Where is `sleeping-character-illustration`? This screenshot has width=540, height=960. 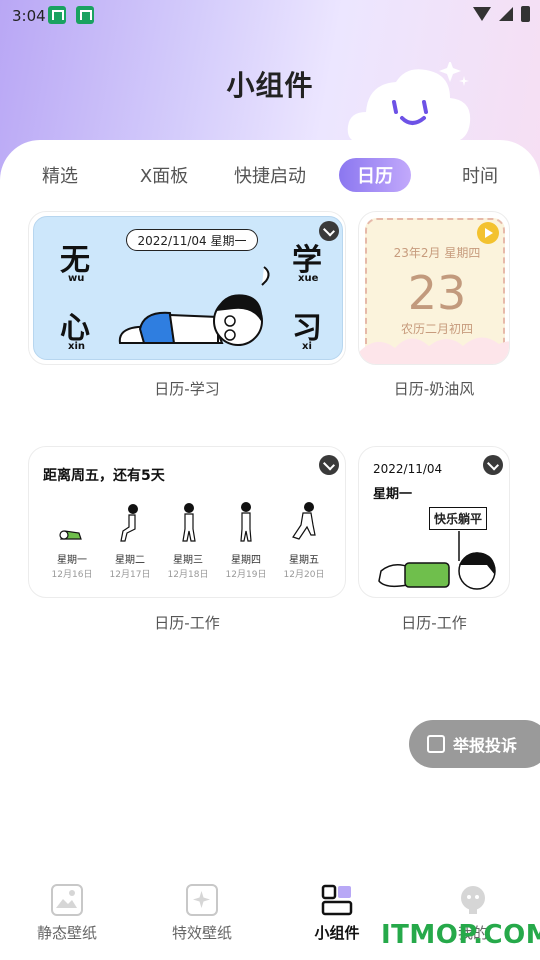
sleeping-character-illustration is located at coordinates (194, 306).